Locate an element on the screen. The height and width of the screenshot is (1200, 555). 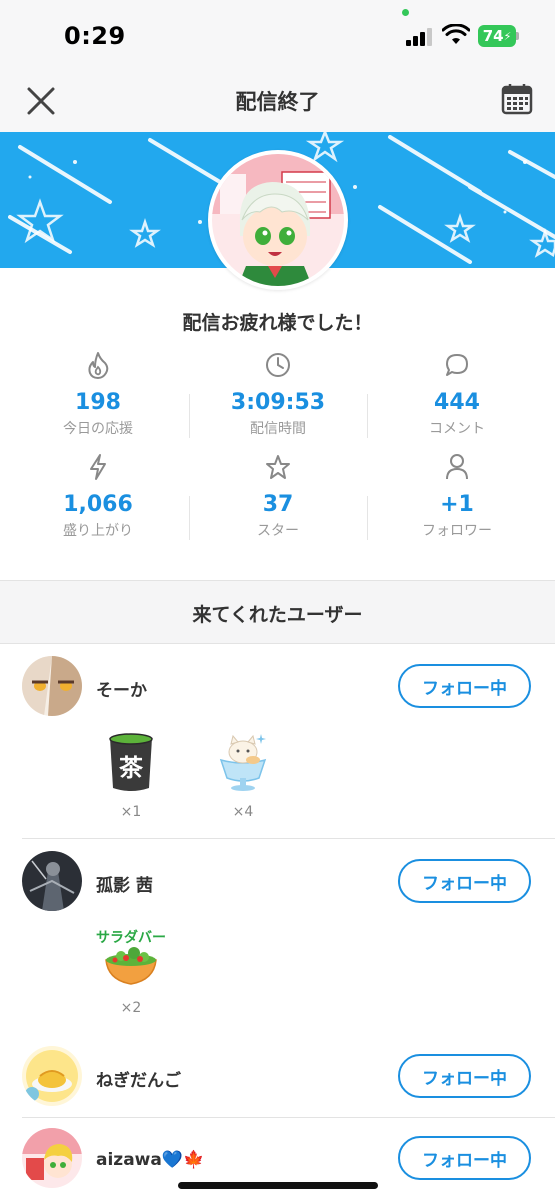
battery-tip is located at coordinates (517, 36).